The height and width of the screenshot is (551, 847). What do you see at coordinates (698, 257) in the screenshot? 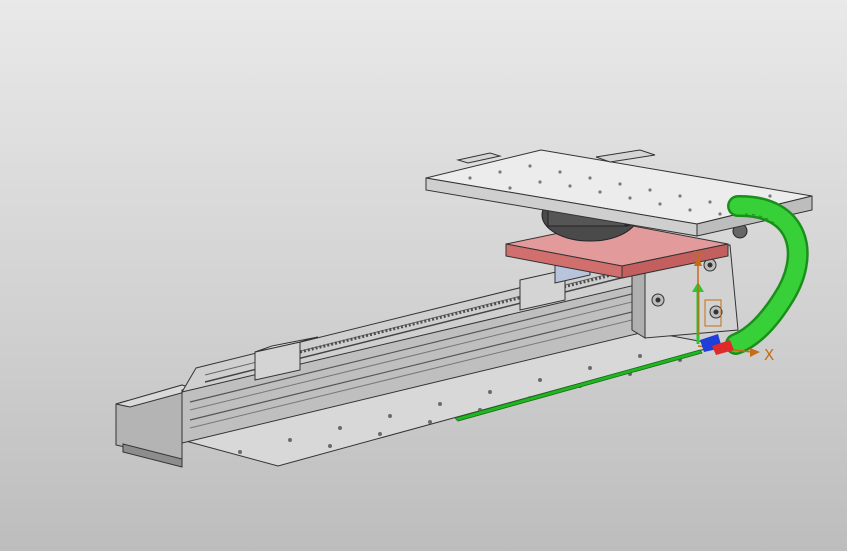
I see `y-axis-label: Y` at bounding box center [698, 257].